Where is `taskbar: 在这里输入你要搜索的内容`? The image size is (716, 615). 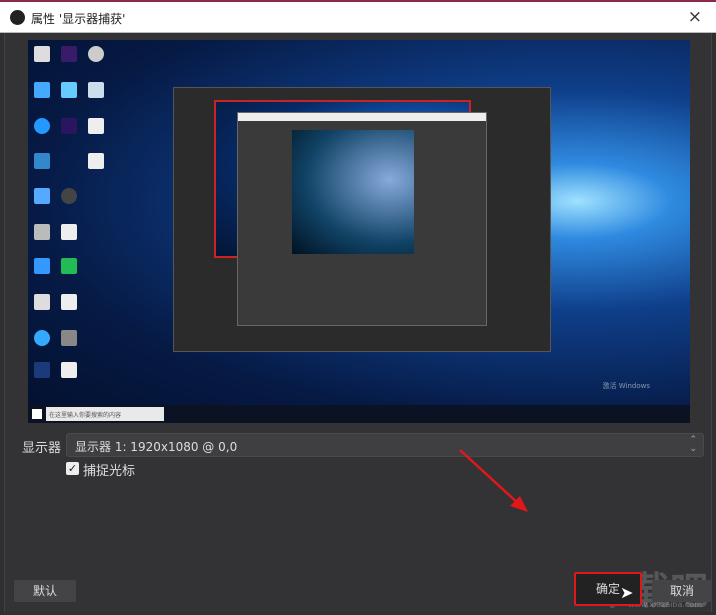 taskbar: 在这里输入你要搜索的内容 is located at coordinates (359, 414).